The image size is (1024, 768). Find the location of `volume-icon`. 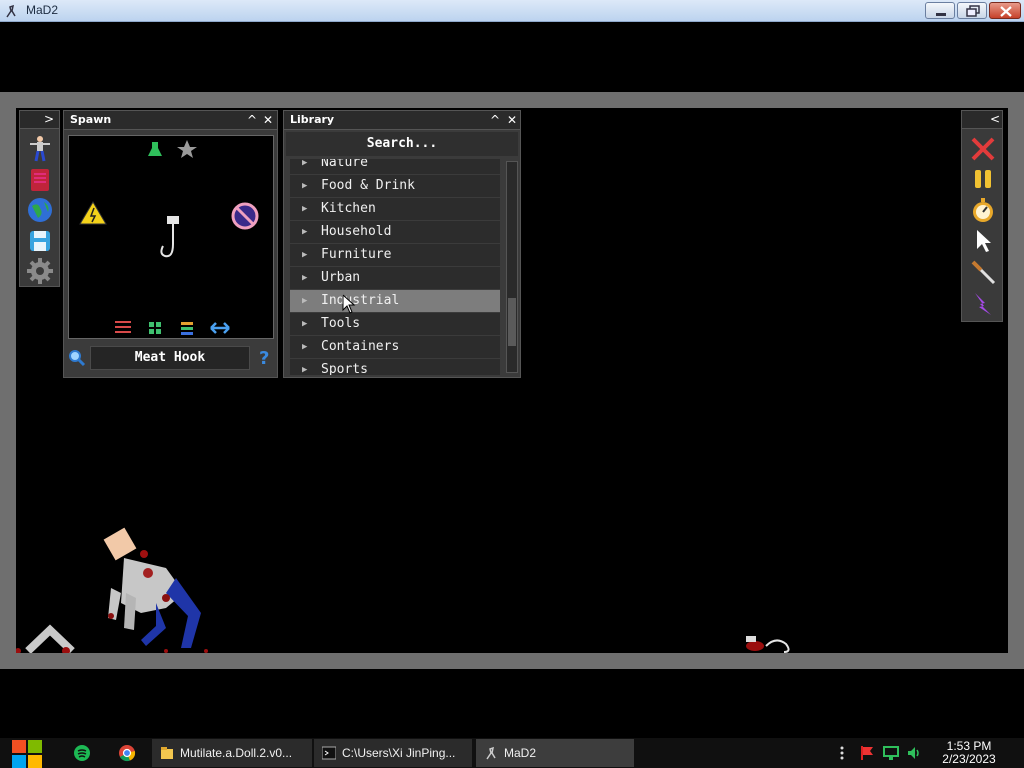

volume-icon is located at coordinates (914, 753).